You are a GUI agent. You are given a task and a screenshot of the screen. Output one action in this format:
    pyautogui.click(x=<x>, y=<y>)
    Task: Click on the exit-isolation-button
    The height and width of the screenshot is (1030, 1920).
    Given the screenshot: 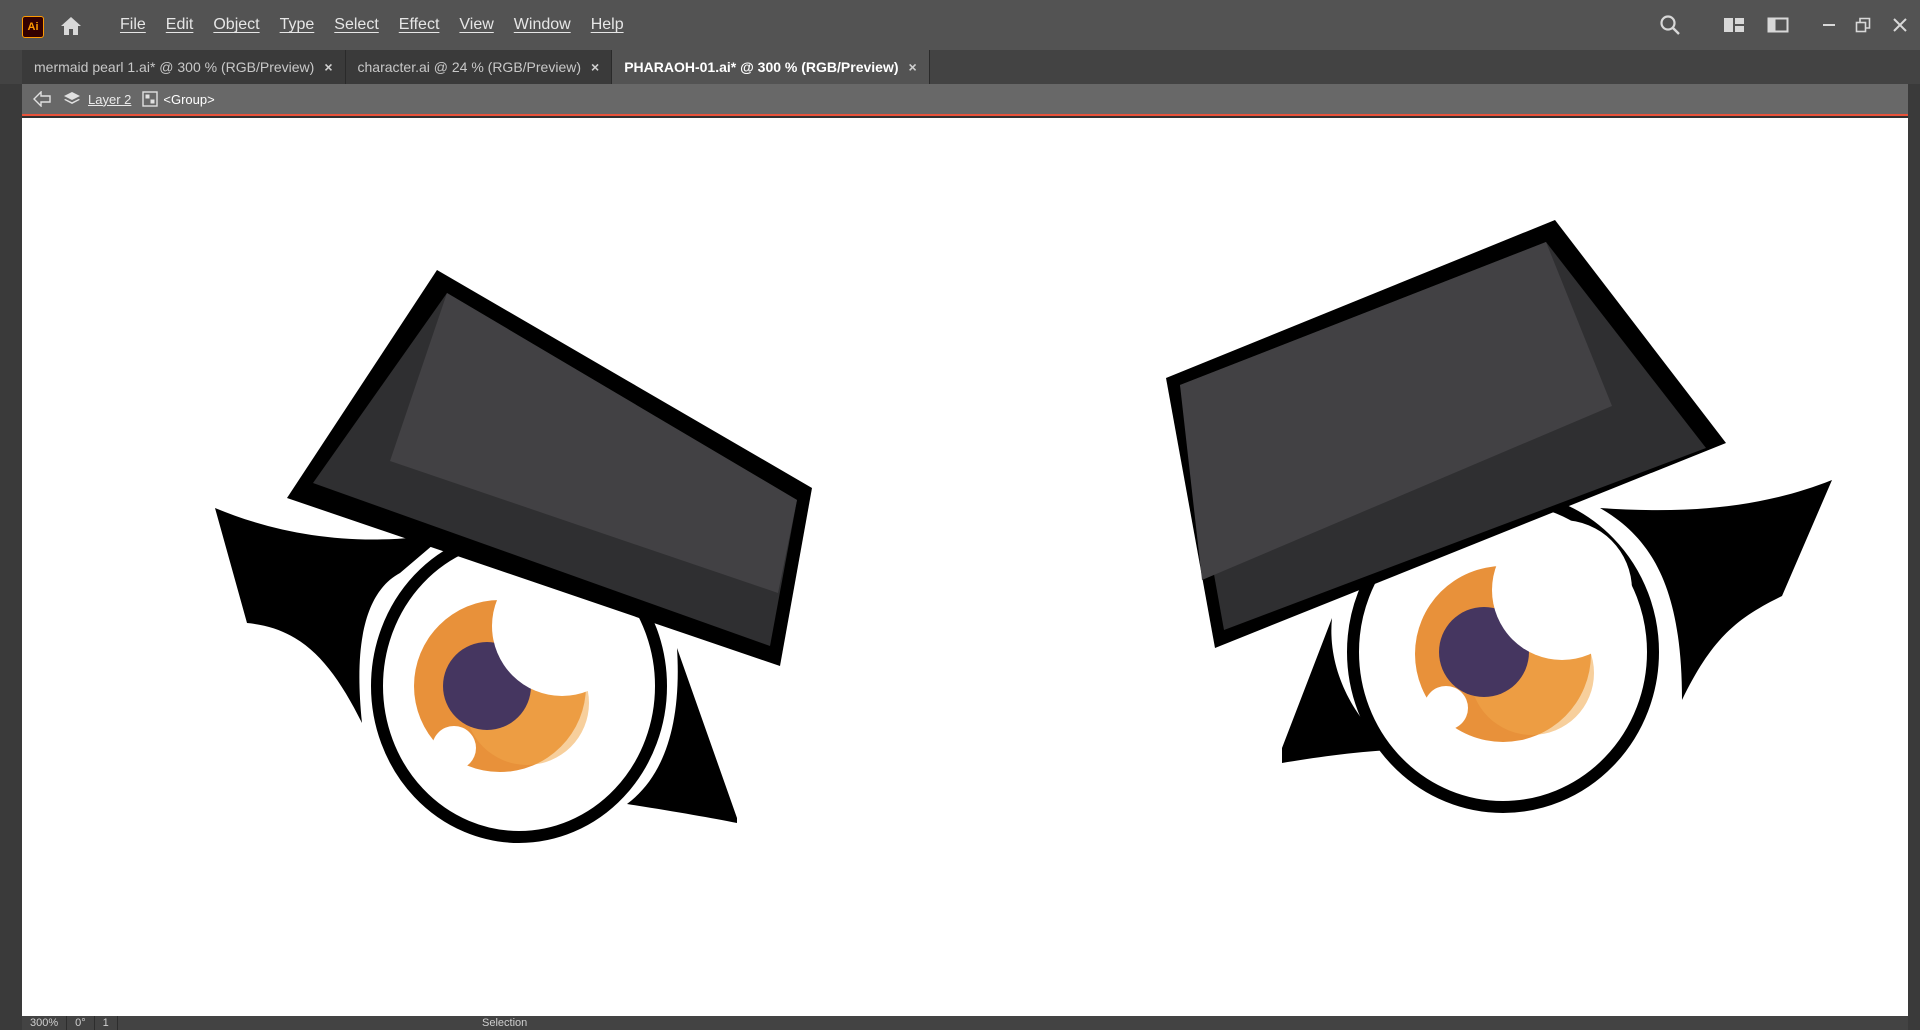 What is the action you would take?
    pyautogui.click(x=42, y=99)
    